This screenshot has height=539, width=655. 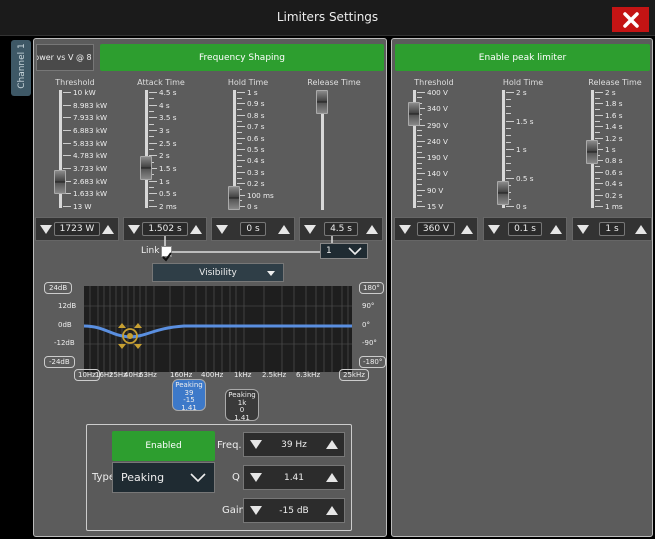 What do you see at coordinates (368, 306) in the screenshot?
I see `y-label-right: 90°` at bounding box center [368, 306].